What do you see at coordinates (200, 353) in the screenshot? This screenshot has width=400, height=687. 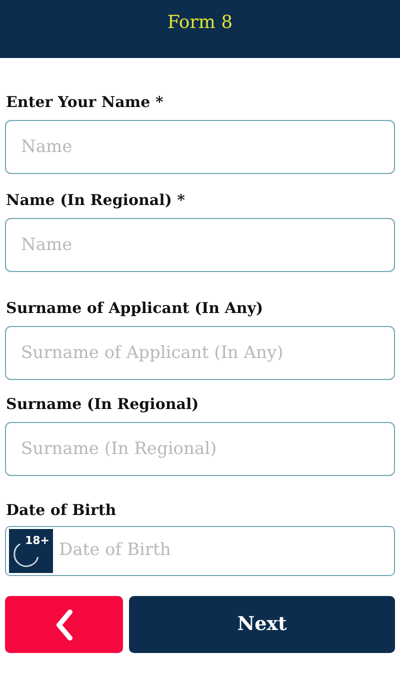 I see `text-input-field: Surname of Applicant (In Any)` at bounding box center [200, 353].